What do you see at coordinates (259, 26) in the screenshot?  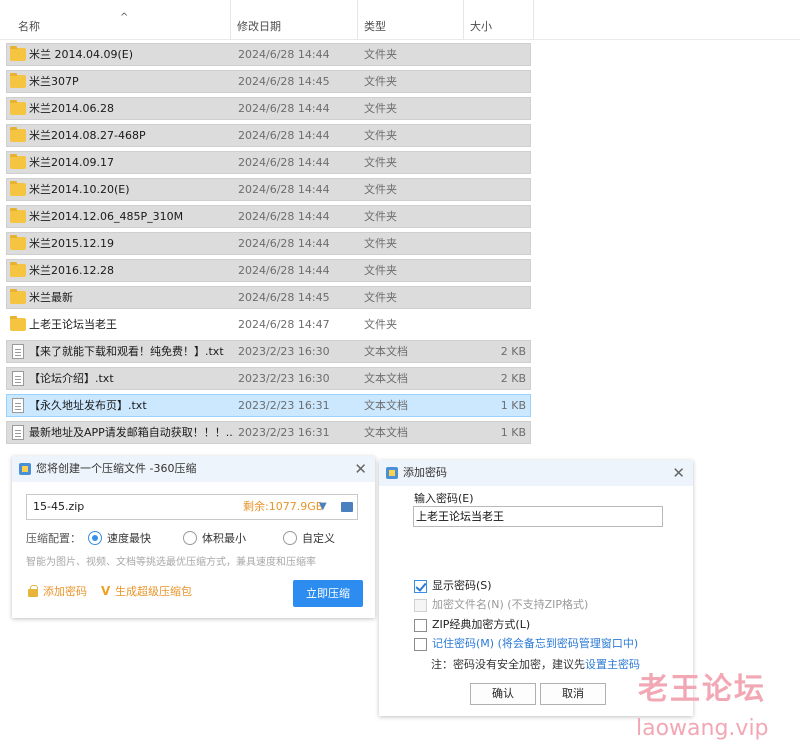 I see `column-date-label: 修改日期` at bounding box center [259, 26].